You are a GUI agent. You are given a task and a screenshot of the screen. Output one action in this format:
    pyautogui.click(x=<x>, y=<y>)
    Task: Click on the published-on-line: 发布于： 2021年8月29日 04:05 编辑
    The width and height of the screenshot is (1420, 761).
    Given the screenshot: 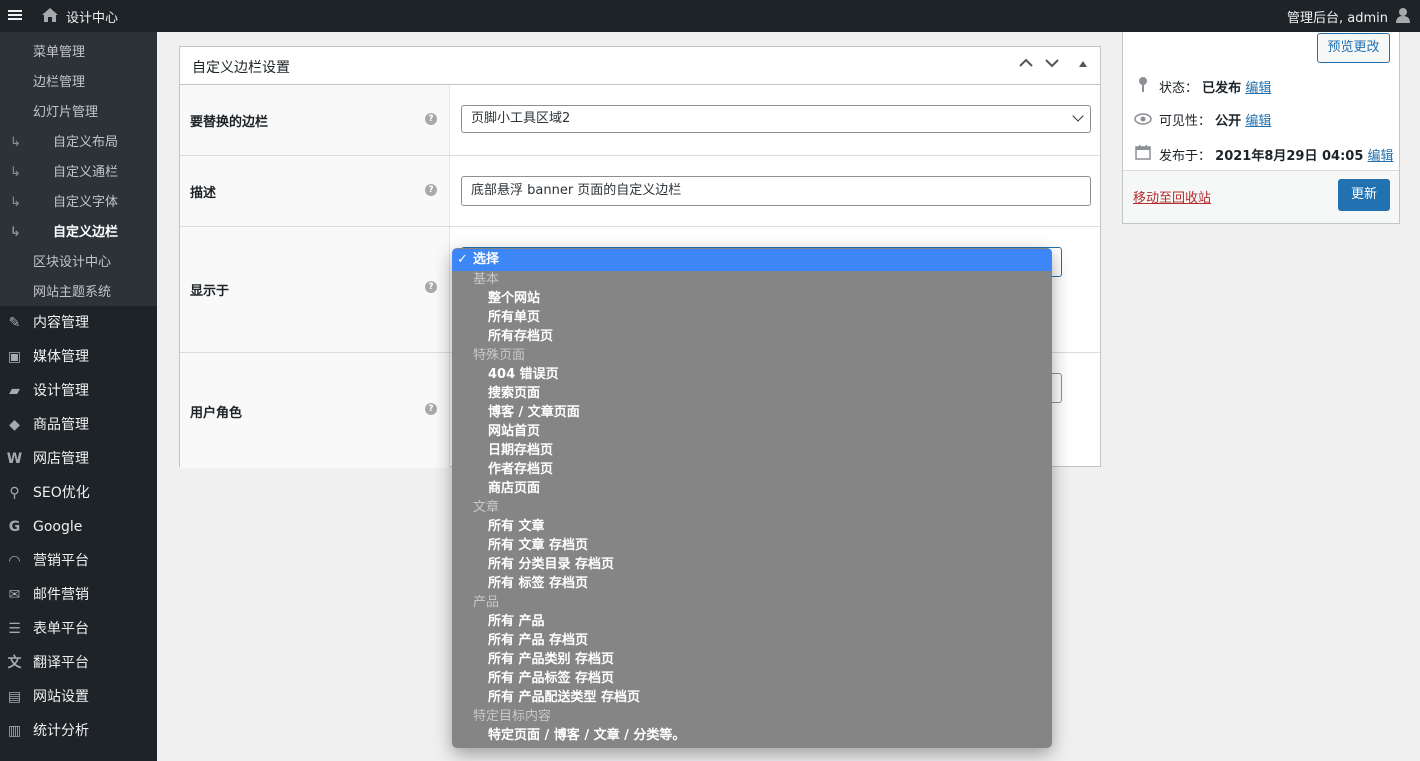 What is the action you would take?
    pyautogui.click(x=1263, y=154)
    